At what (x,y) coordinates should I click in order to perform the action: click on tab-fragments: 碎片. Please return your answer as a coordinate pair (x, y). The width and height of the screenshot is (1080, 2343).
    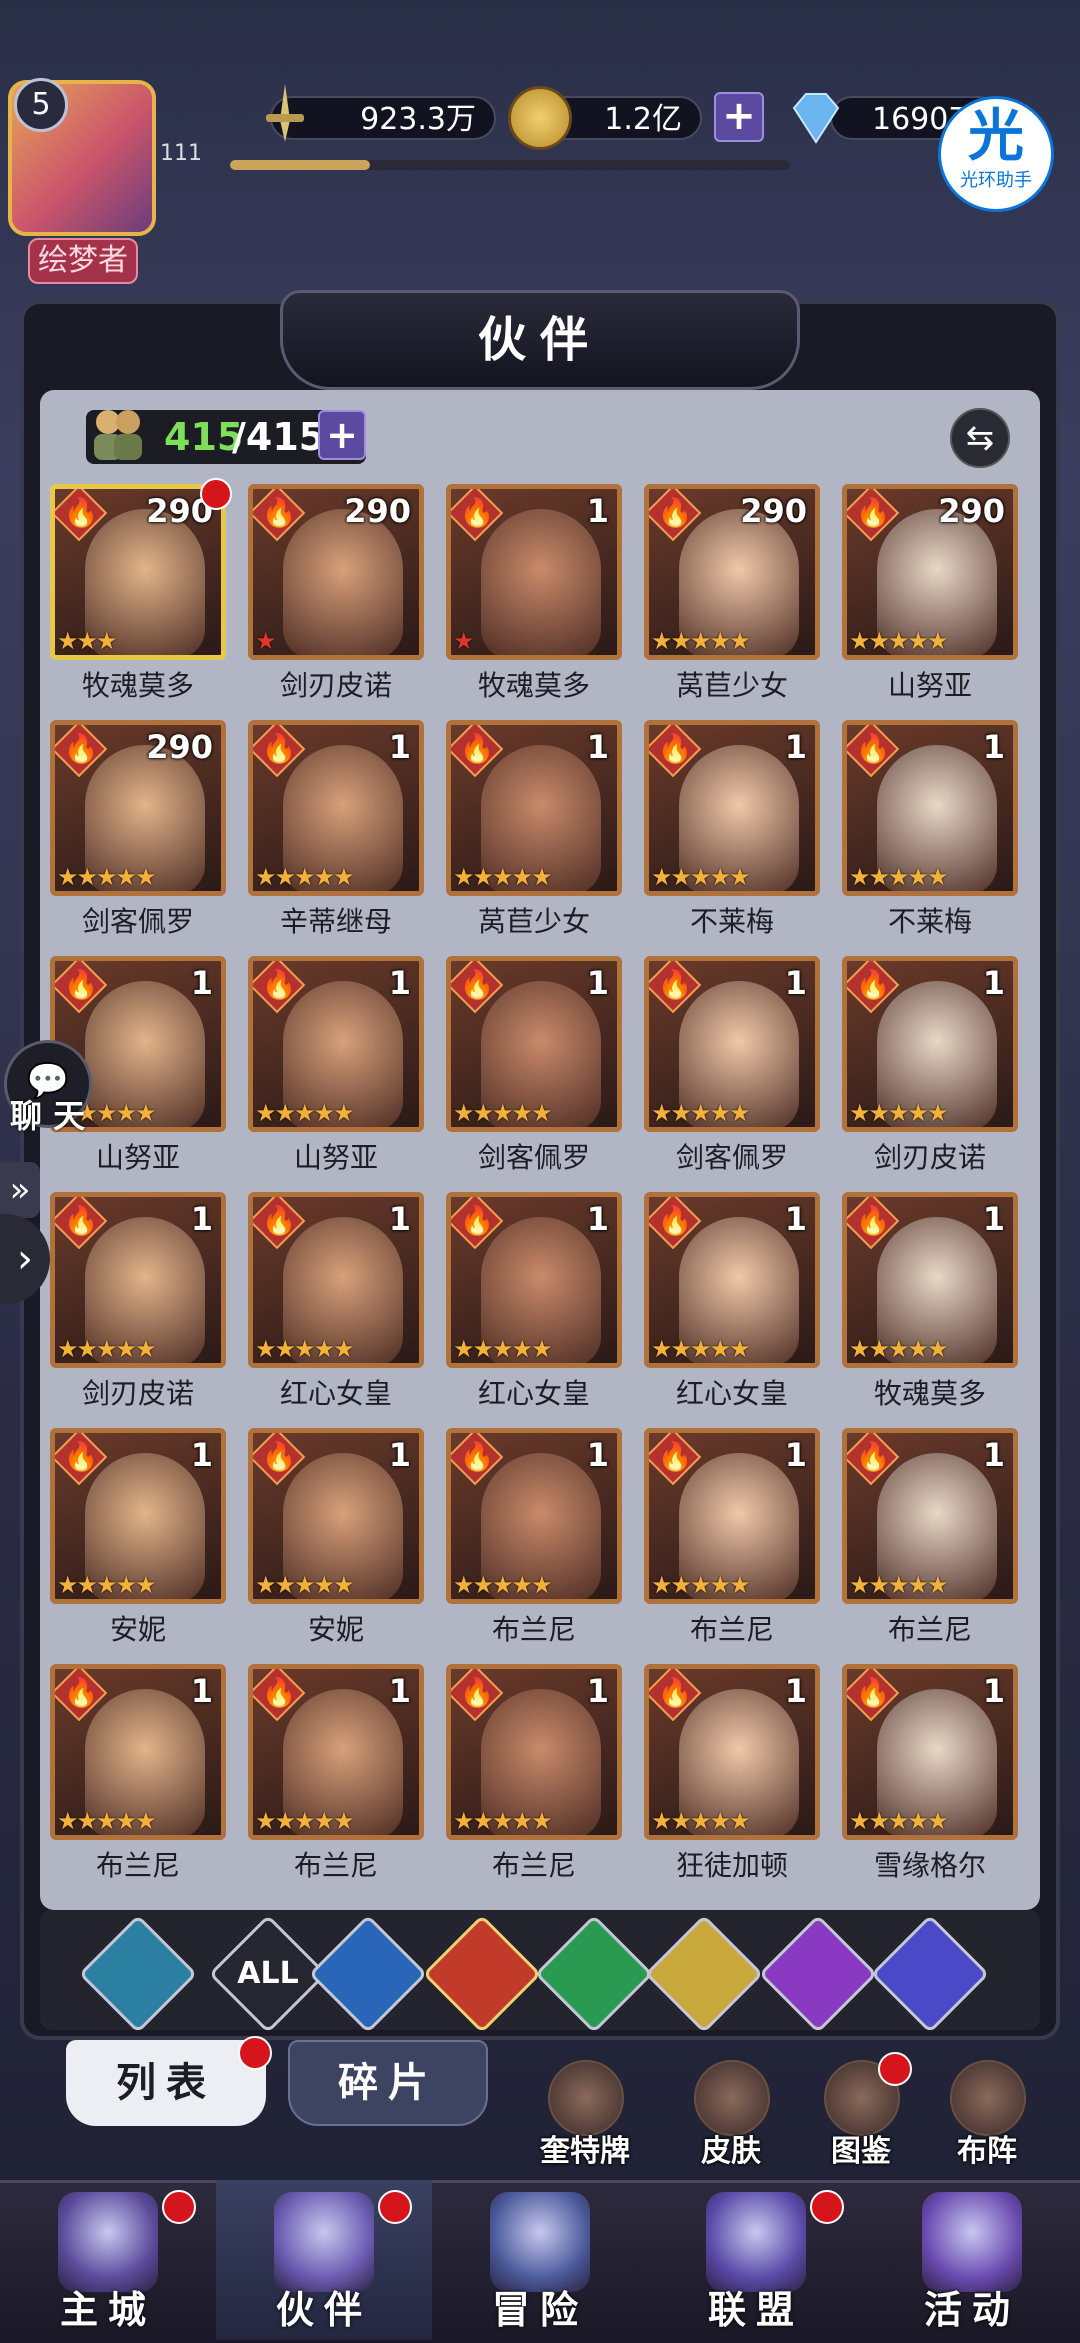
    Looking at the image, I should click on (388, 2083).